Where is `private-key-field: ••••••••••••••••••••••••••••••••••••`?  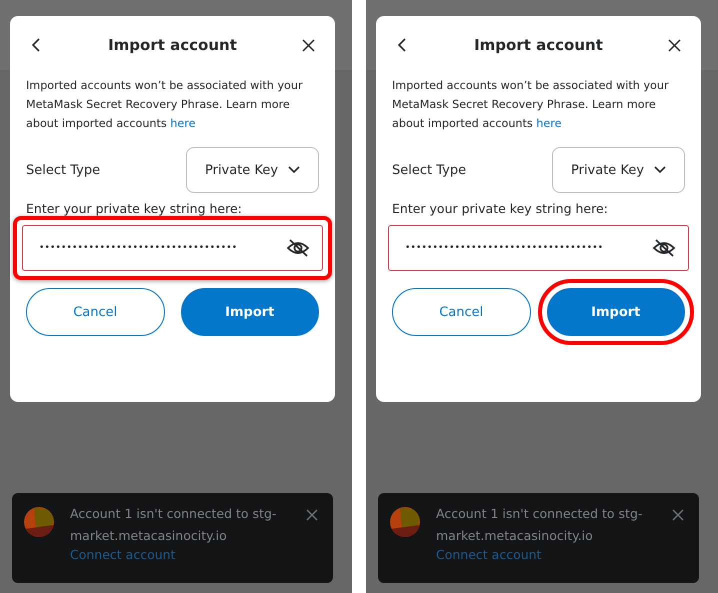
private-key-field: •••••••••••••••••••••••••••••••••••• is located at coordinates (172, 248).